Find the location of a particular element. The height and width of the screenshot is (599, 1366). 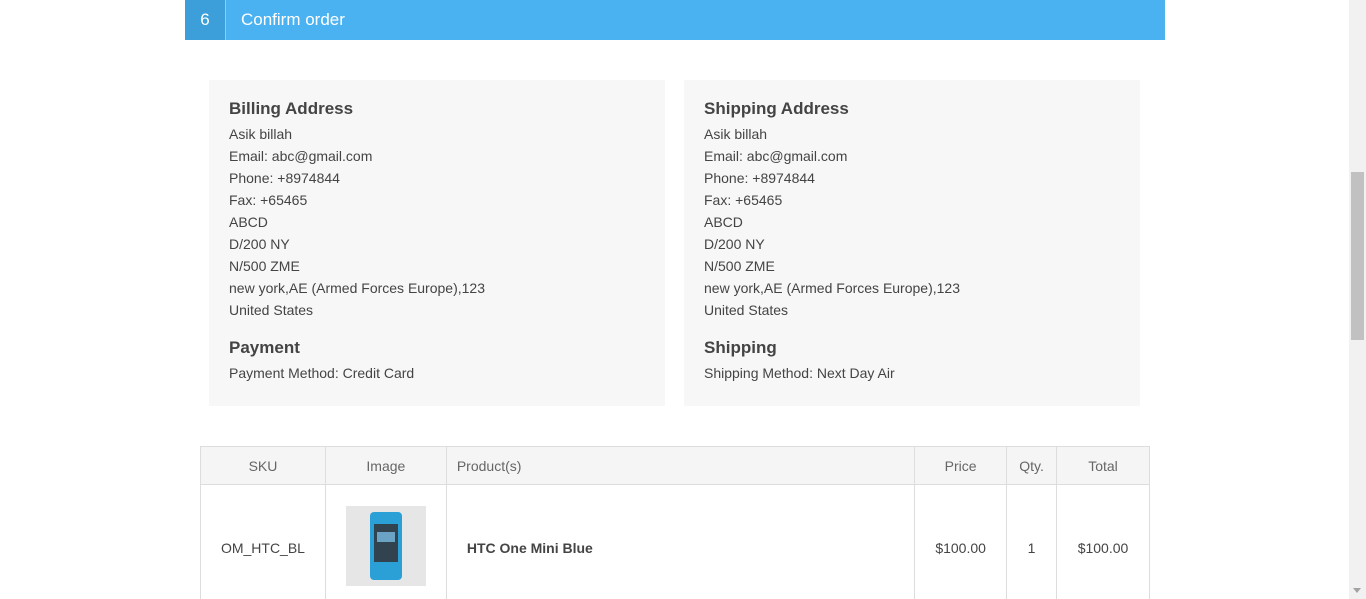

product-header: Product(s) is located at coordinates (680, 465).